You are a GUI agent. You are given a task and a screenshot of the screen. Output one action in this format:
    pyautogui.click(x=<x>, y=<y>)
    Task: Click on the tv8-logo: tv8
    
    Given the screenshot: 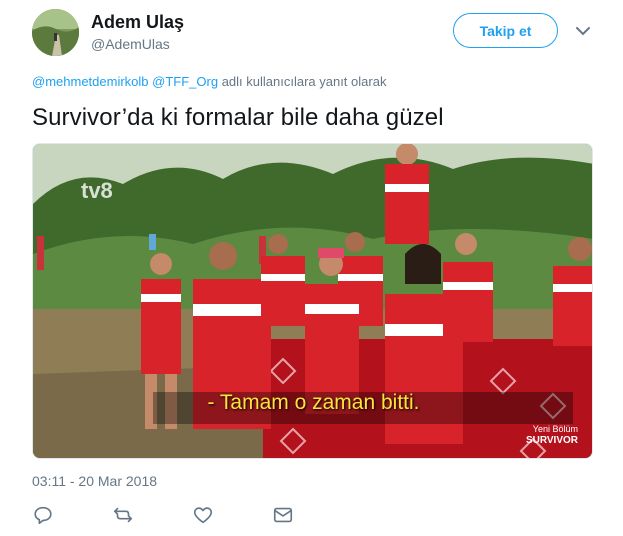 What is the action you would take?
    pyautogui.click(x=97, y=190)
    